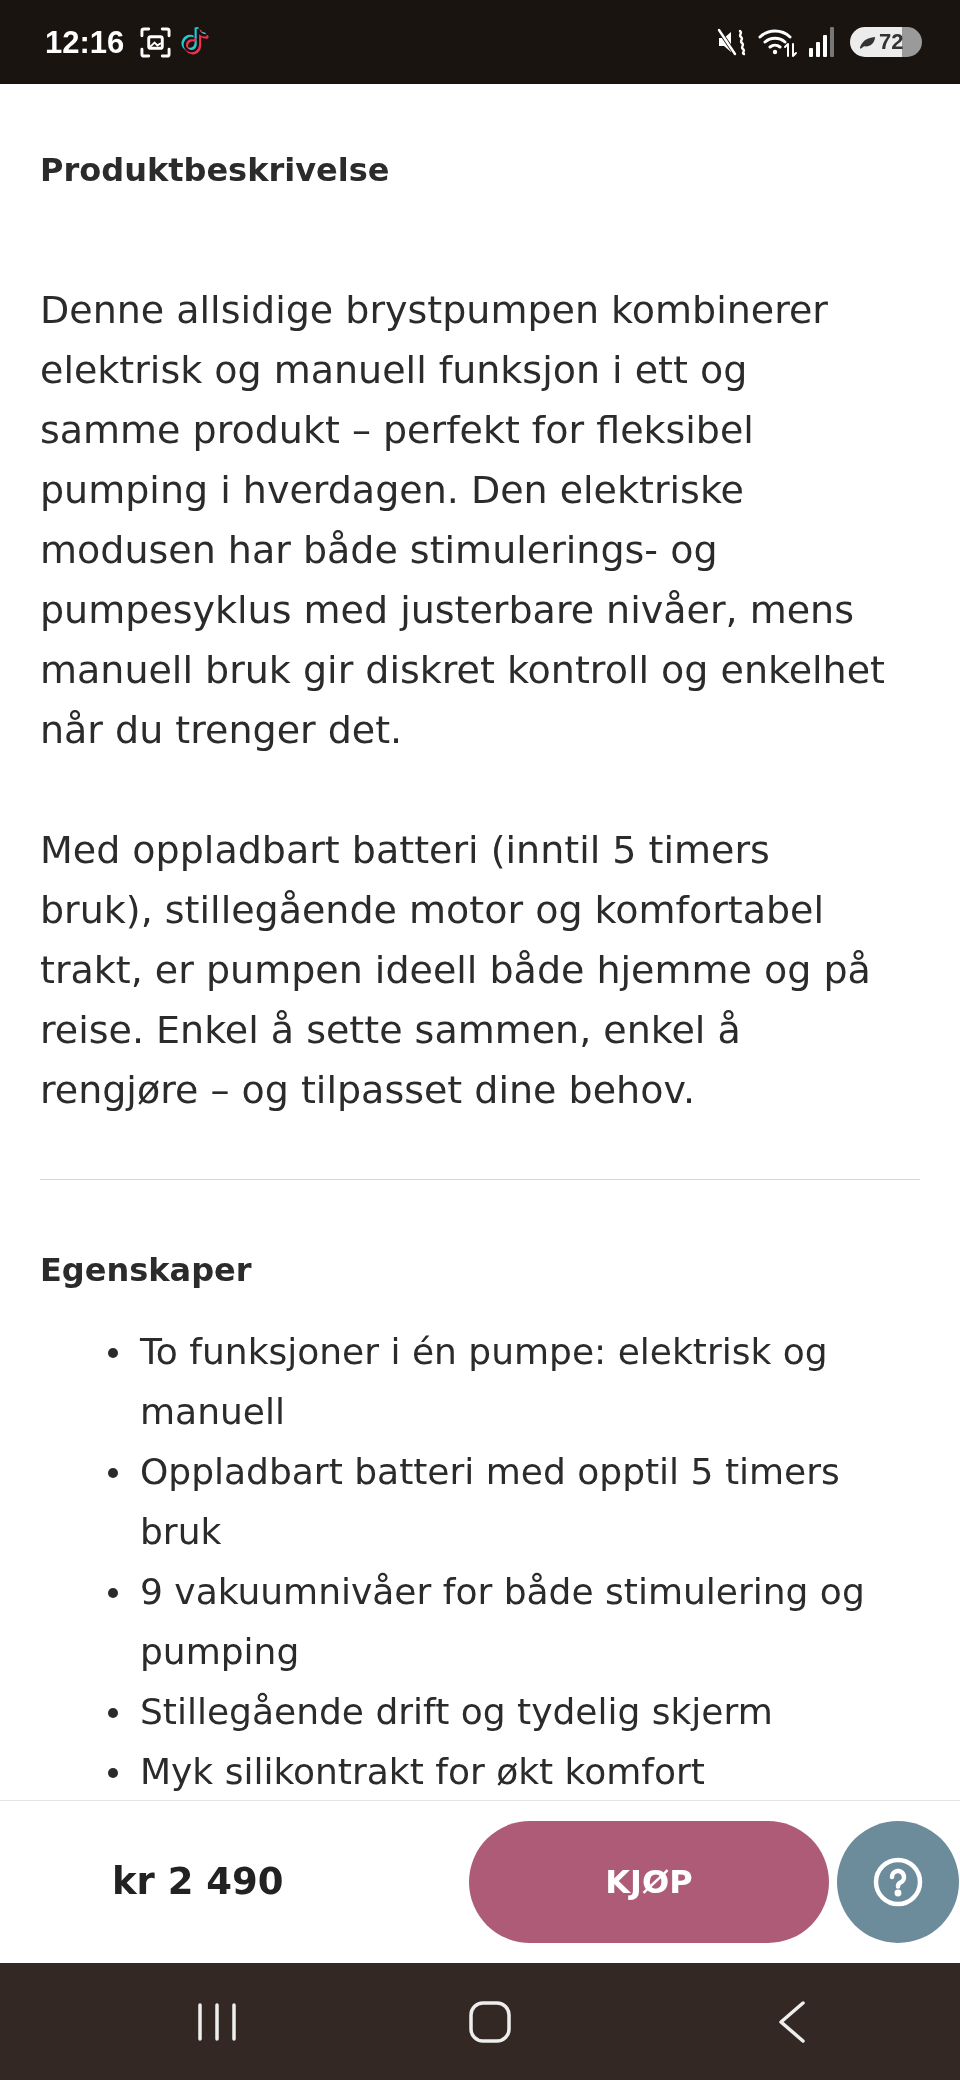 The height and width of the screenshot is (2080, 960). Describe the element at coordinates (732, 42) in the screenshot. I see `mute-icon` at that location.